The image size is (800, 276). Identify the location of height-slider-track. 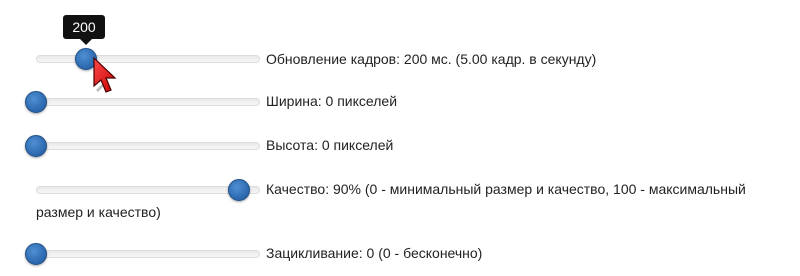
(148, 146).